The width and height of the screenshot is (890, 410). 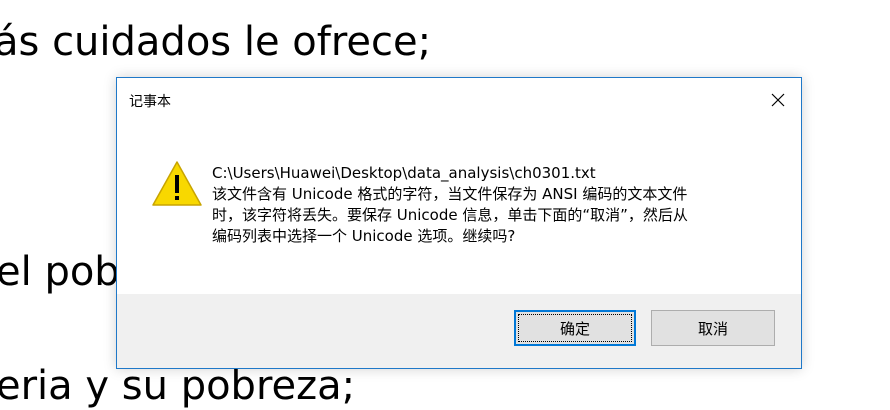 I want to click on document-text-line-3: eria y su pobreza;, so click(x=178, y=386).